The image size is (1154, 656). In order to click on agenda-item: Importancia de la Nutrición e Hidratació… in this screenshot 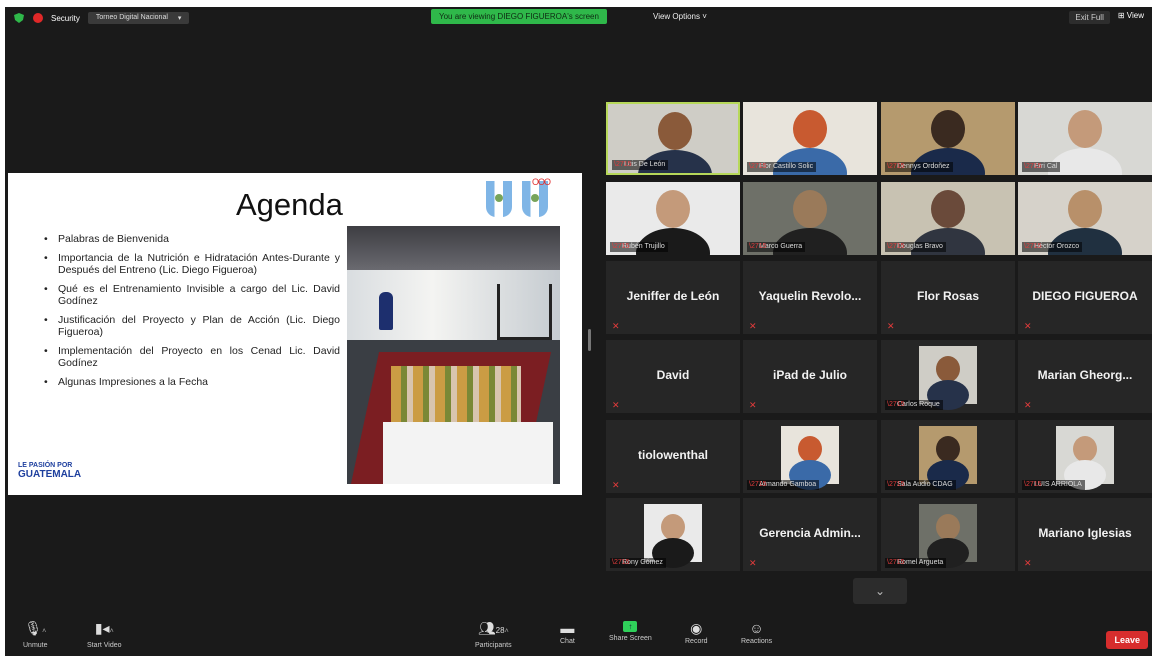, I will do `click(192, 264)`.